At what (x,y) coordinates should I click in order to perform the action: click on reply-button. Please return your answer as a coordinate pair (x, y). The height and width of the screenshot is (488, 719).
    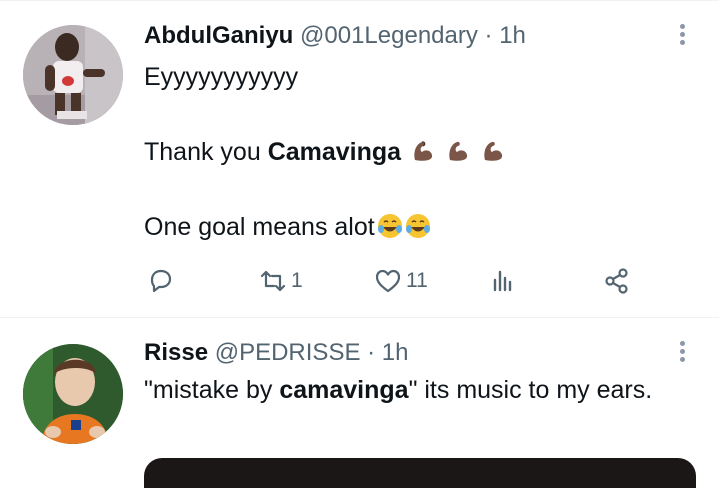
    Looking at the image, I should click on (161, 281).